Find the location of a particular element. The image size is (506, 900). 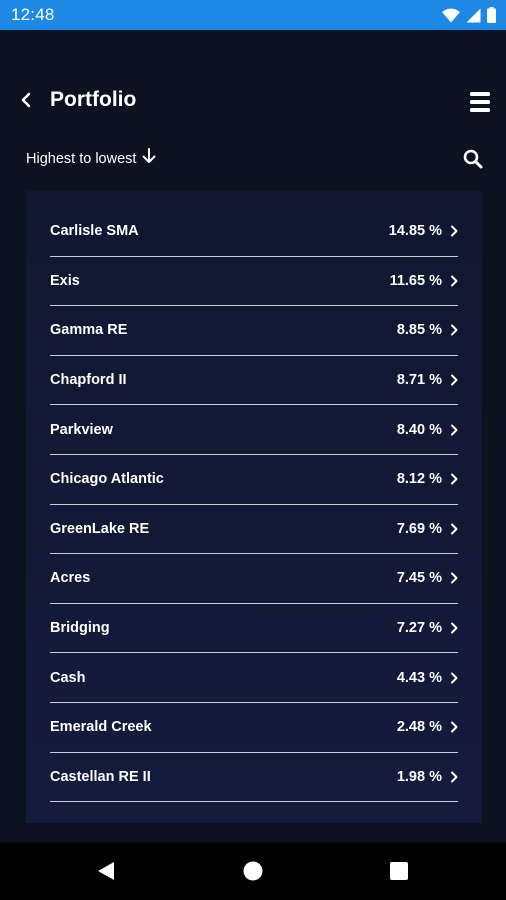

holding-value-group: 8.40 % is located at coordinates (427, 430).